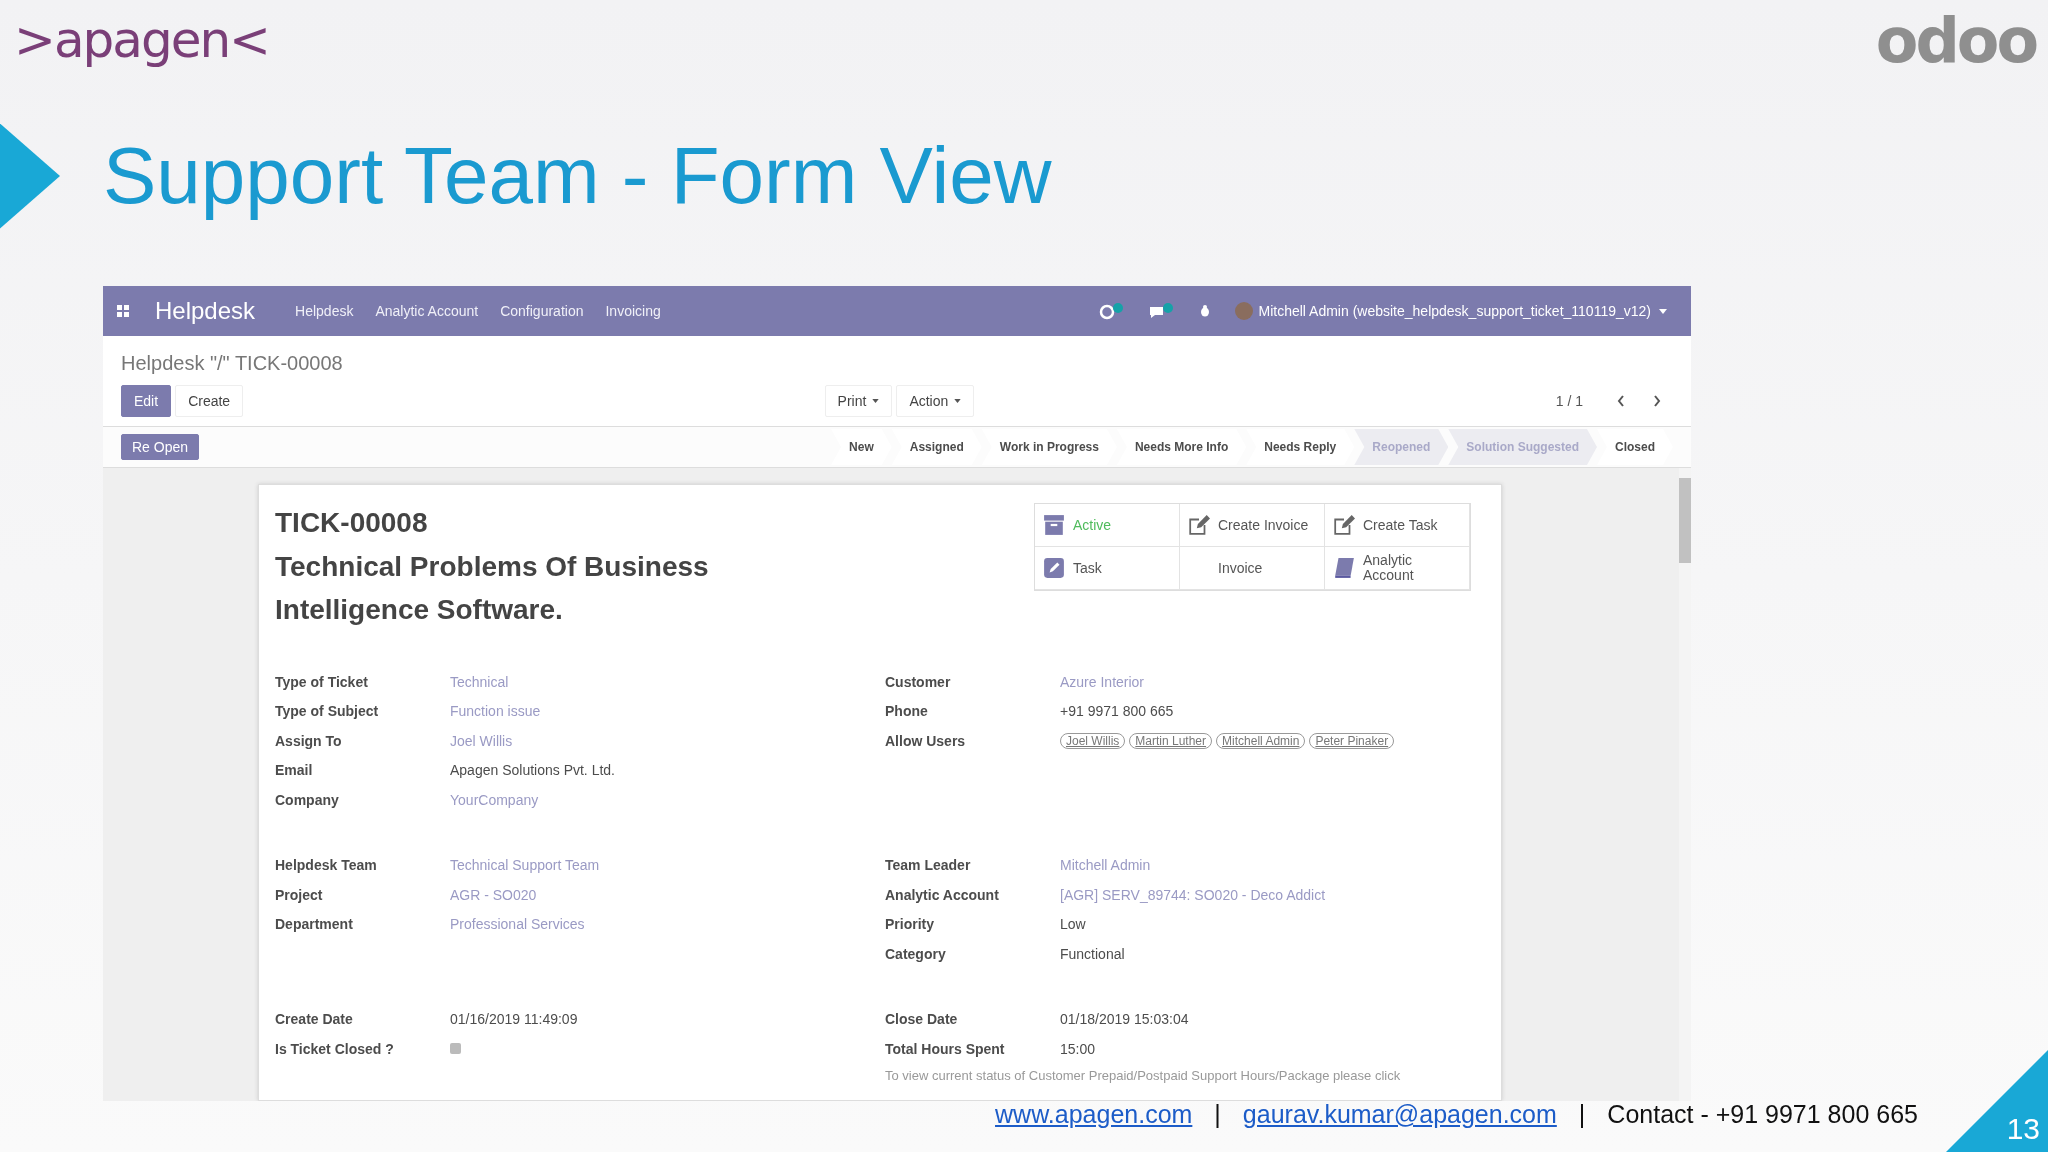 This screenshot has width=2048, height=1152. What do you see at coordinates (1054, 568) in the screenshot?
I see `pencil-icon` at bounding box center [1054, 568].